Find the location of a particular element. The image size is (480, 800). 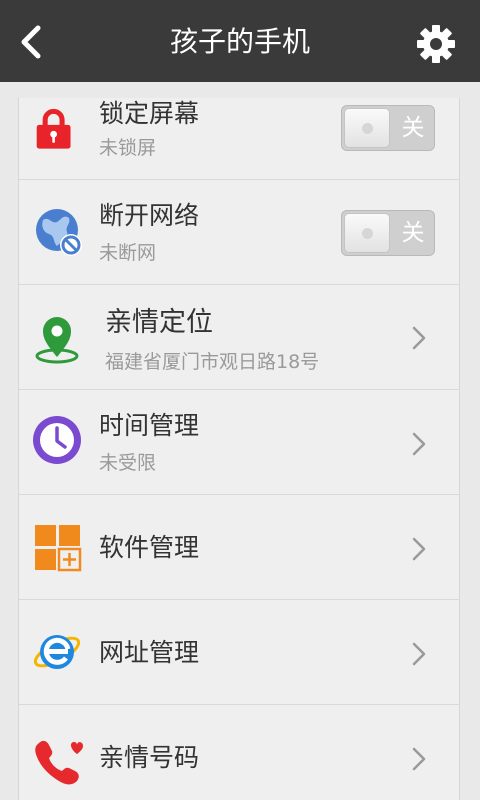

row-status: 未受限 is located at coordinates (128, 463).